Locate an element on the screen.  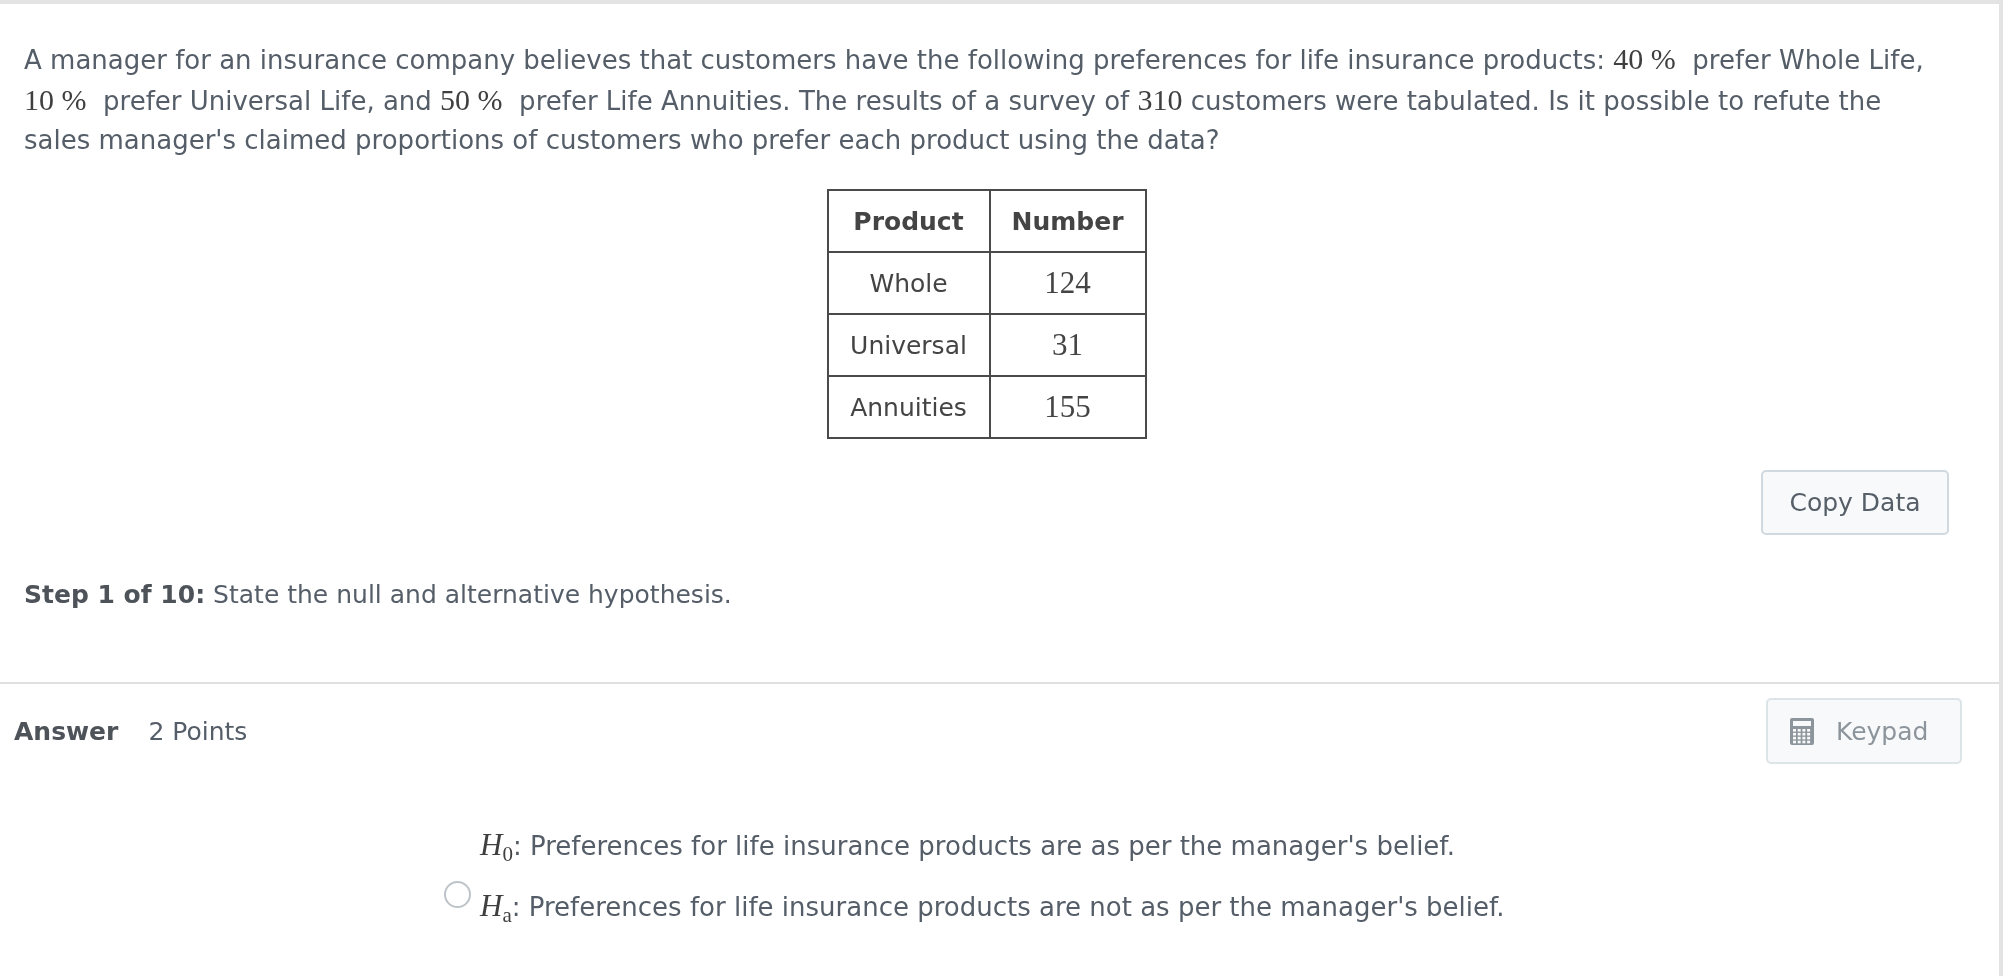
table-cell: Annuities is located at coordinates (908, 407).